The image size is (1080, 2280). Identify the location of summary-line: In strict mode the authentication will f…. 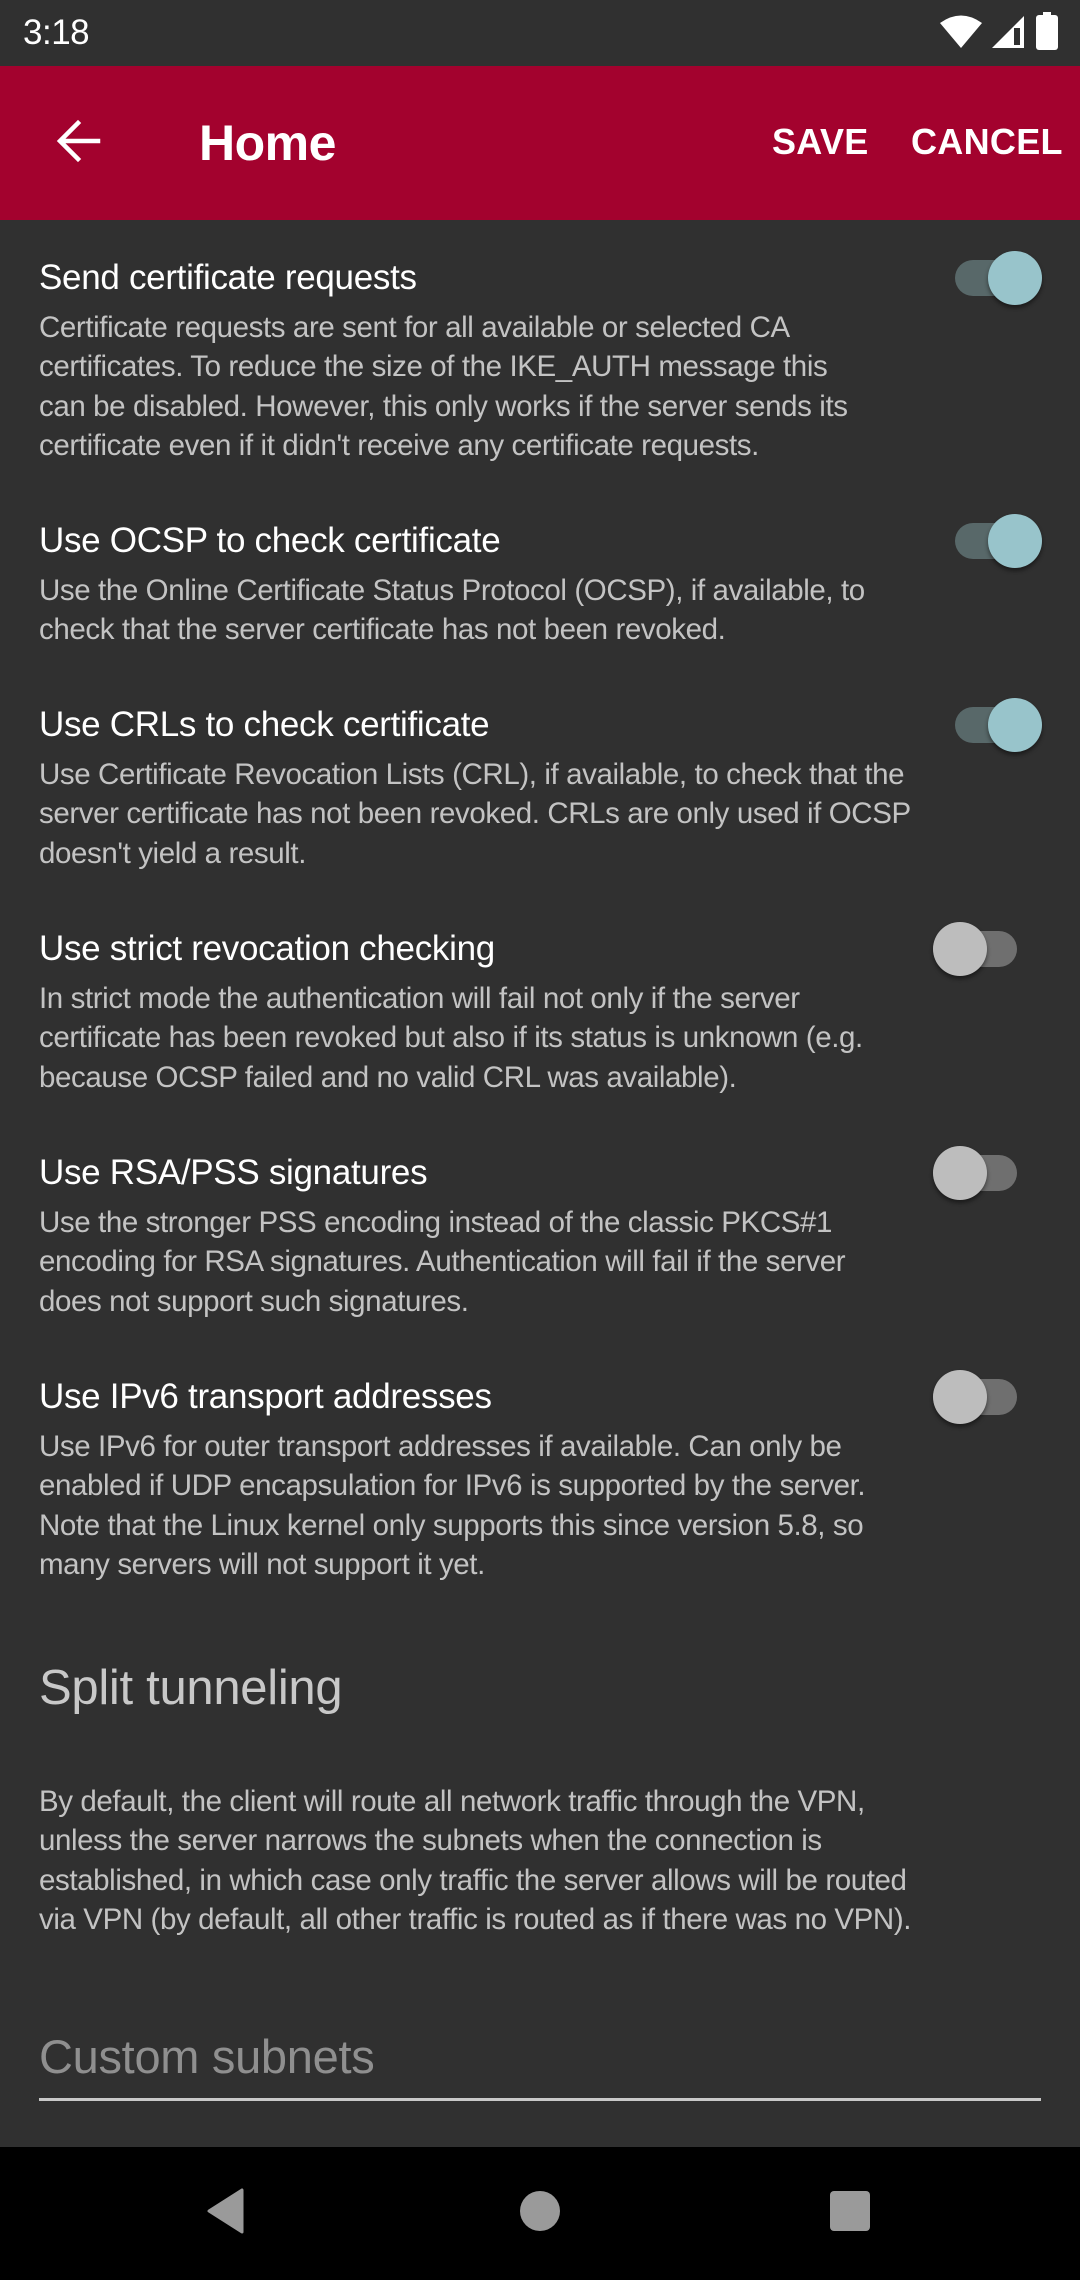
(419, 998).